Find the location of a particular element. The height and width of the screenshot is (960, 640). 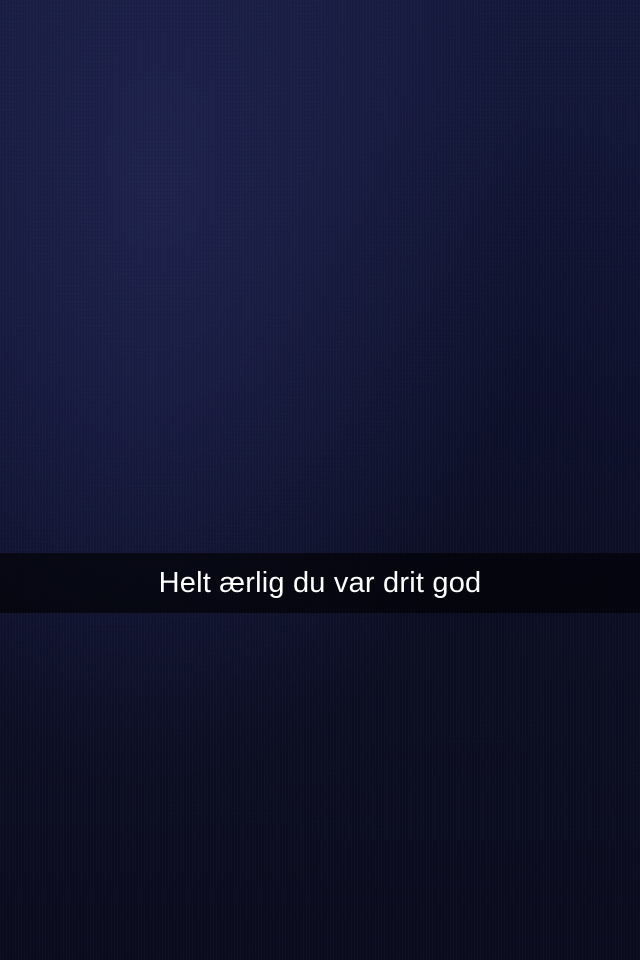

caption-text: Helt ærlig du var drit god is located at coordinates (320, 582).